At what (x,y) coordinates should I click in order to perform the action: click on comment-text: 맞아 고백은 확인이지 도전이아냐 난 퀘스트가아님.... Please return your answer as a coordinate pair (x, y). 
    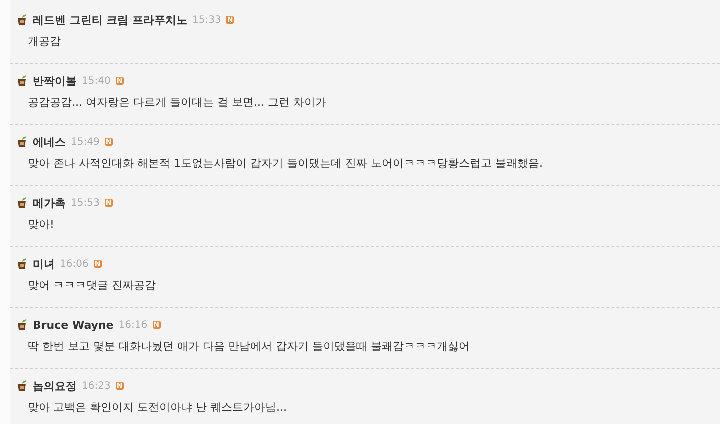
    Looking at the image, I should click on (158, 407).